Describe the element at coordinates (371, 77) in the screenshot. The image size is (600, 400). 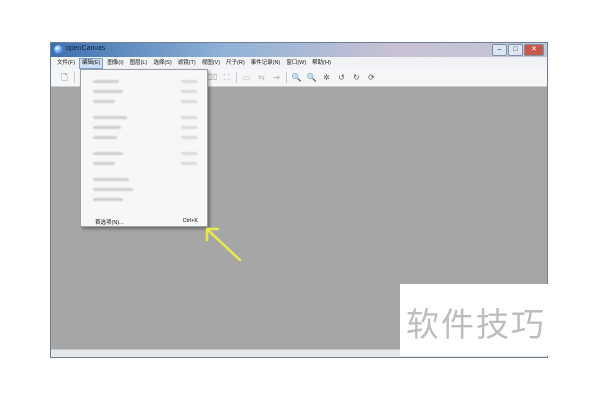
I see `refresh-icon: ⟳` at that location.